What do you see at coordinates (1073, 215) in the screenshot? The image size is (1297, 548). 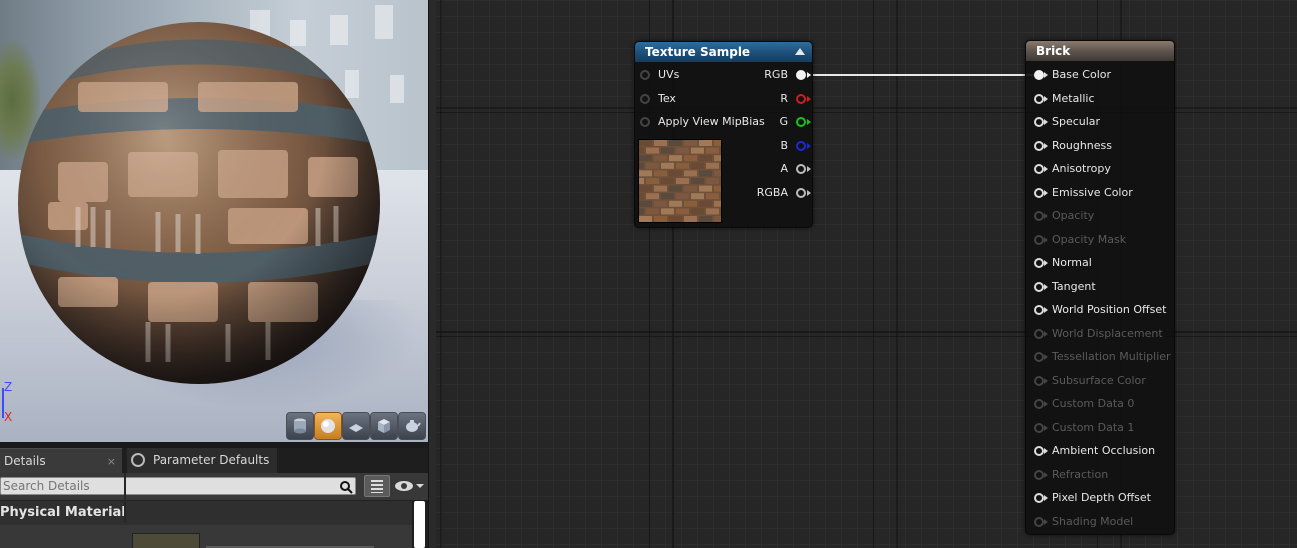 I see `pin-label: Opacity` at bounding box center [1073, 215].